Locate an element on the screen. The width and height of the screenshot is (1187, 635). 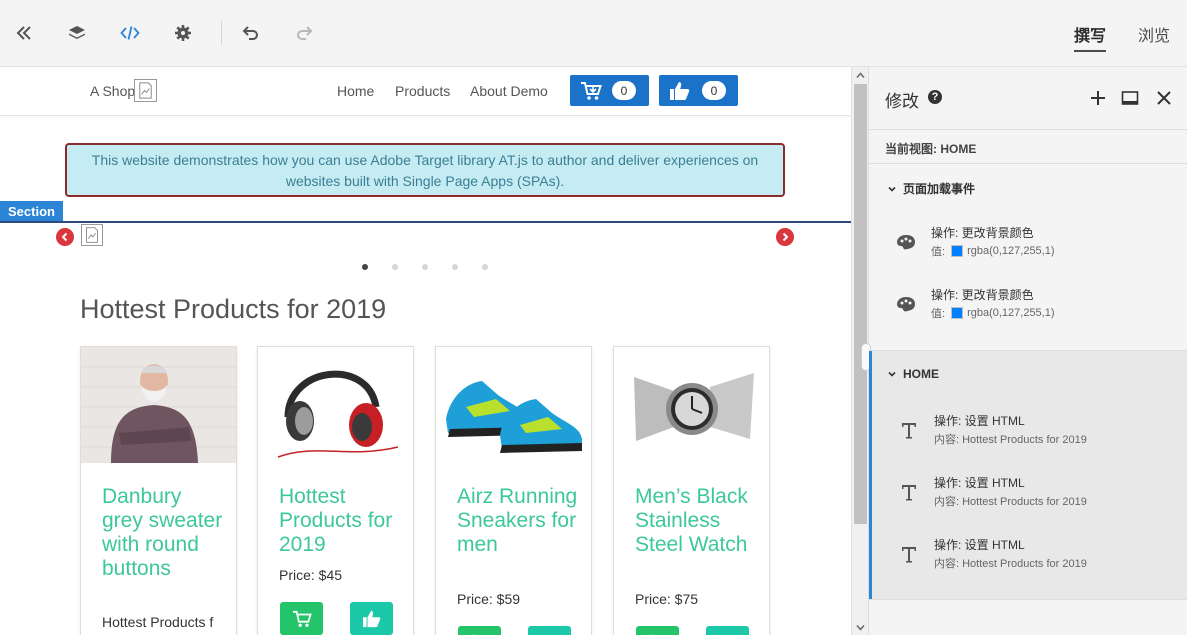
product-image-steel-watch is located at coordinates (691, 405).